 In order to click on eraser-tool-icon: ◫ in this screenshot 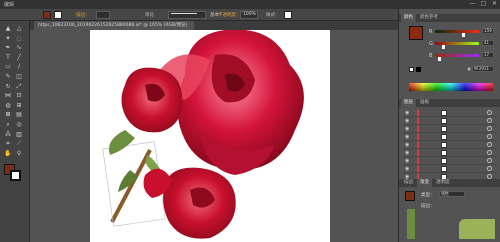, I will do `click(19, 77)`.